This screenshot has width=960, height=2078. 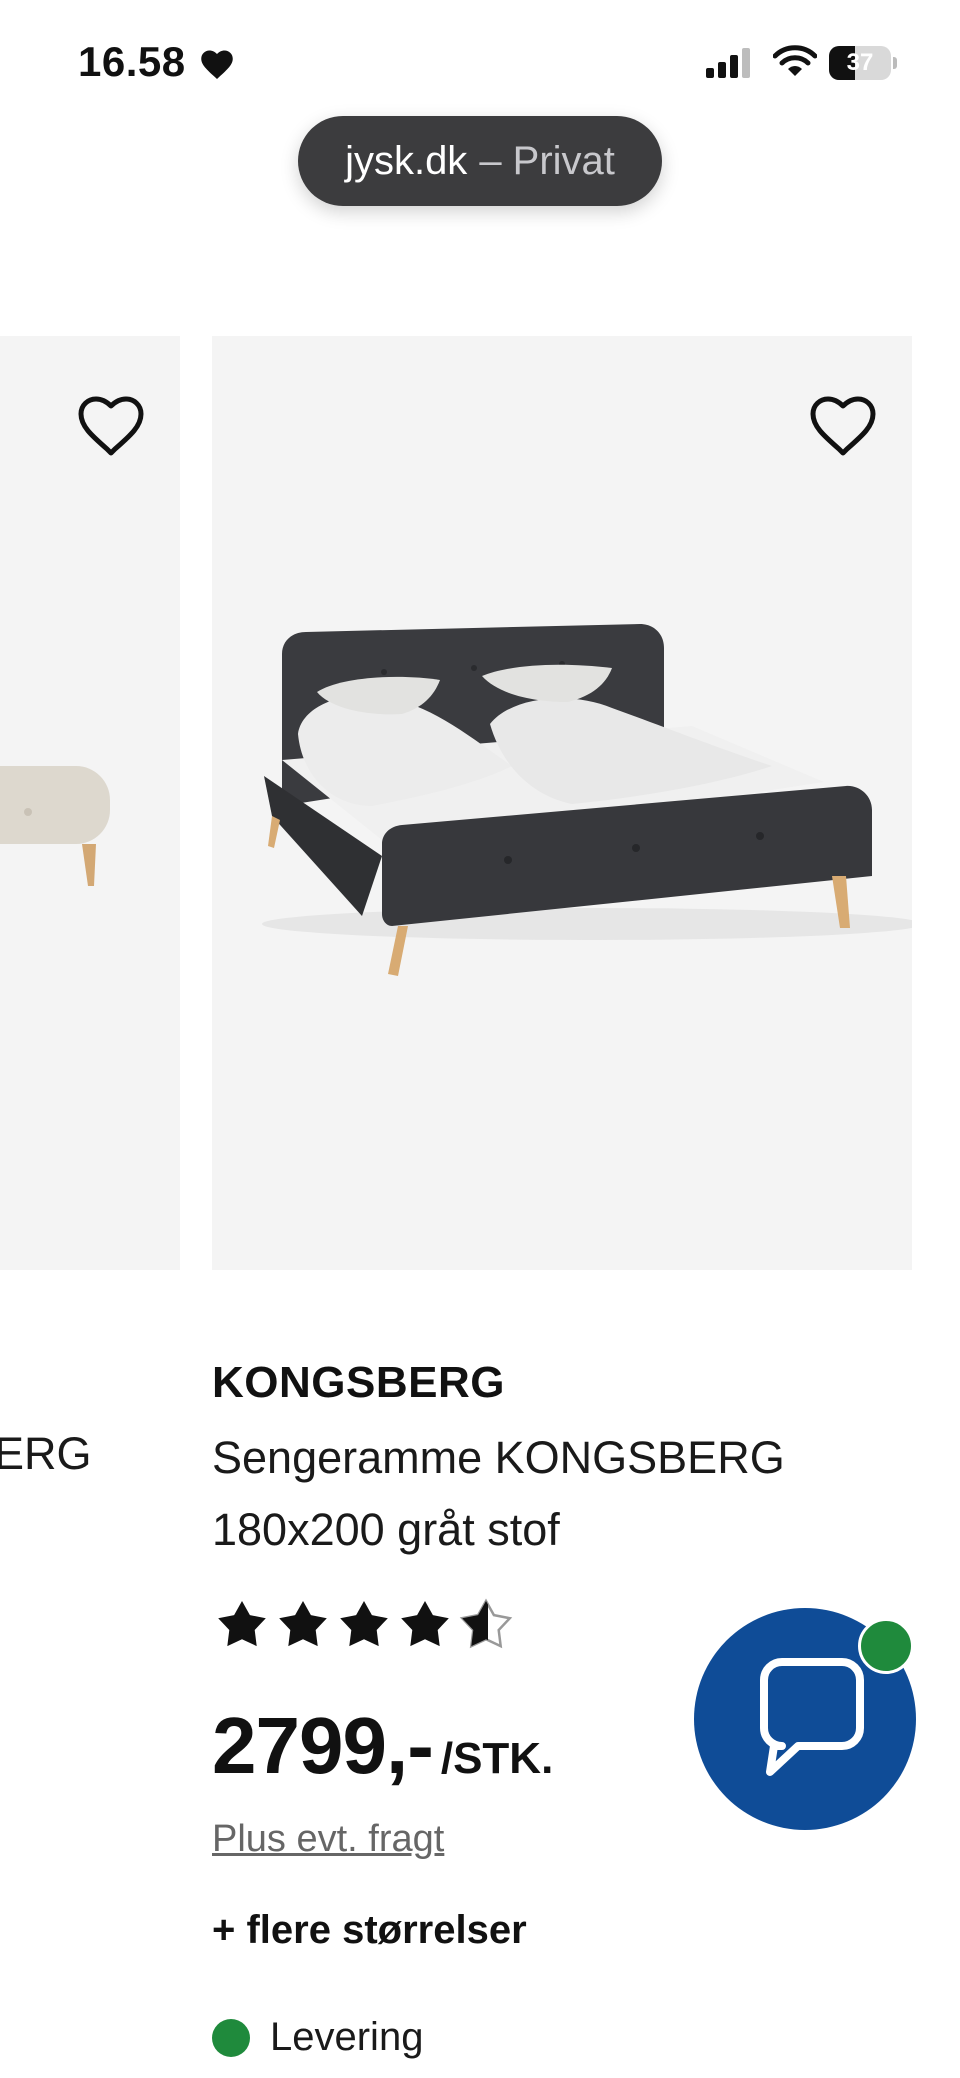 I want to click on url-host: jysk.dk, so click(x=406, y=160).